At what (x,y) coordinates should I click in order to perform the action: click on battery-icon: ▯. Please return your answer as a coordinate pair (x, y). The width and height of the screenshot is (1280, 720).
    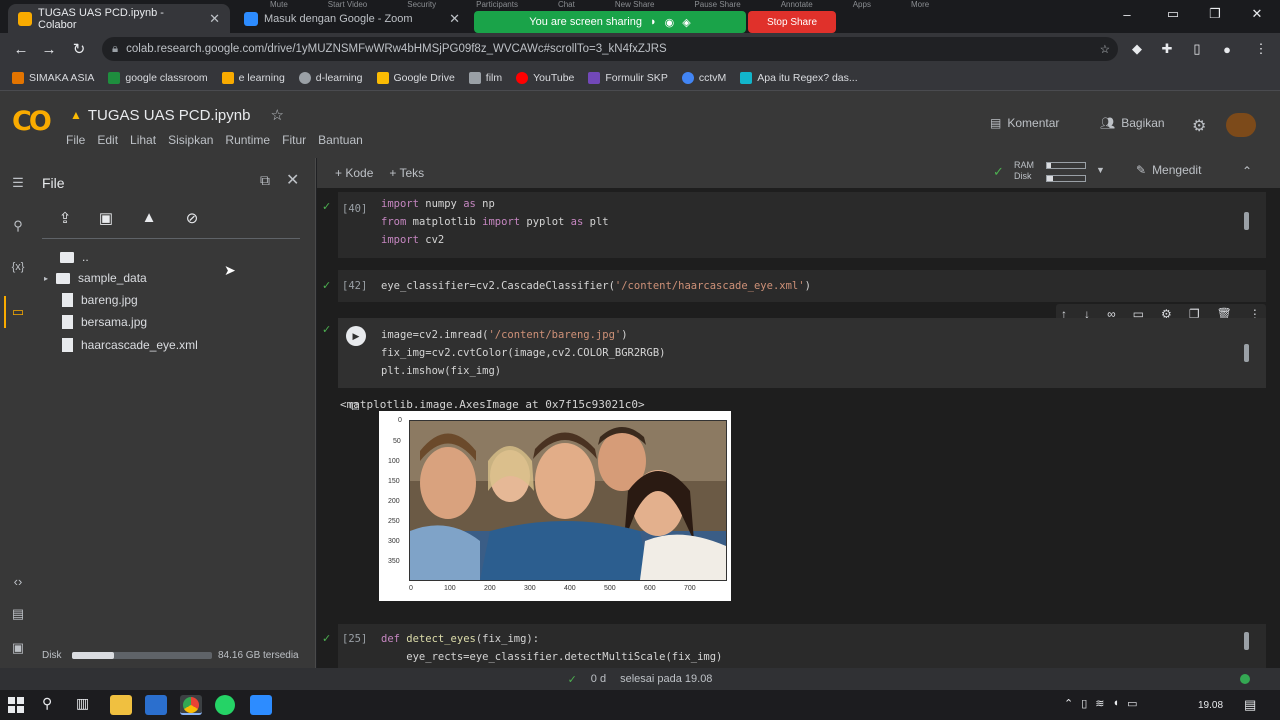
    Looking at the image, I should click on (1084, 703).